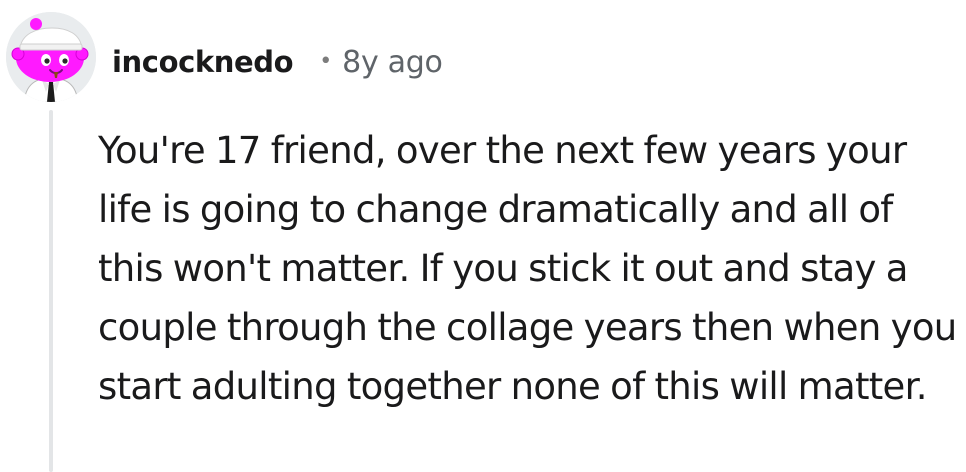  What do you see at coordinates (51, 291) in the screenshot?
I see `thread-line` at bounding box center [51, 291].